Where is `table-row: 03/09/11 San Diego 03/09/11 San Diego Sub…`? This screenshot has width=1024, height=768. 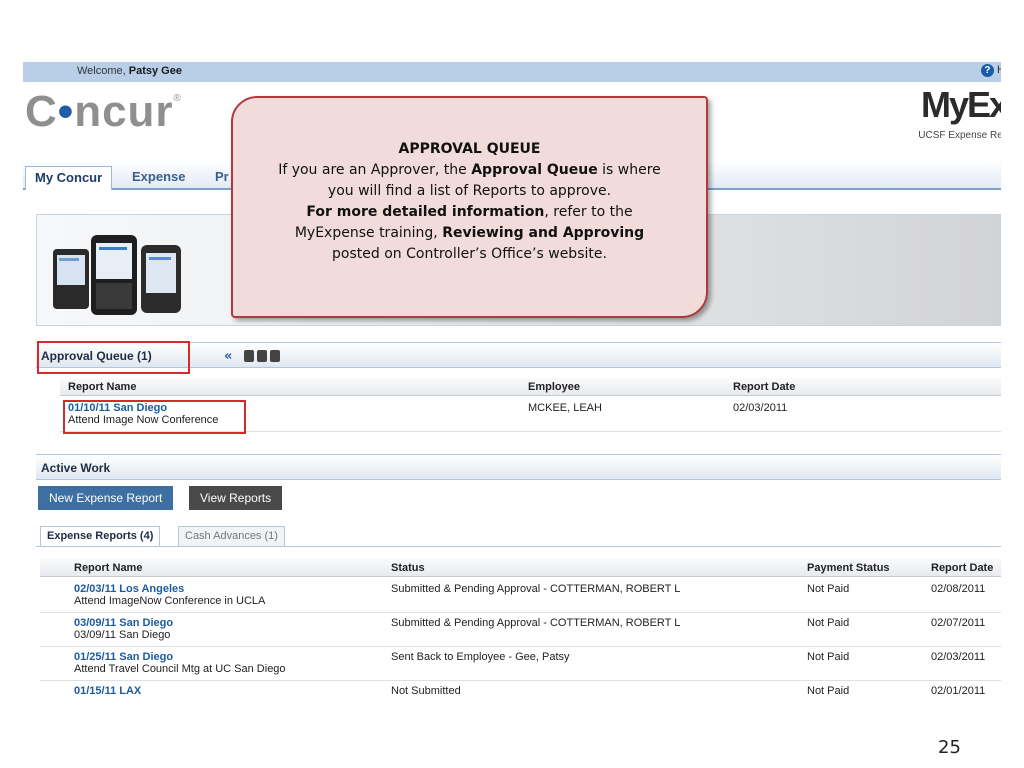 table-row: 03/09/11 San Diego 03/09/11 San Diego Sub… is located at coordinates (520, 630).